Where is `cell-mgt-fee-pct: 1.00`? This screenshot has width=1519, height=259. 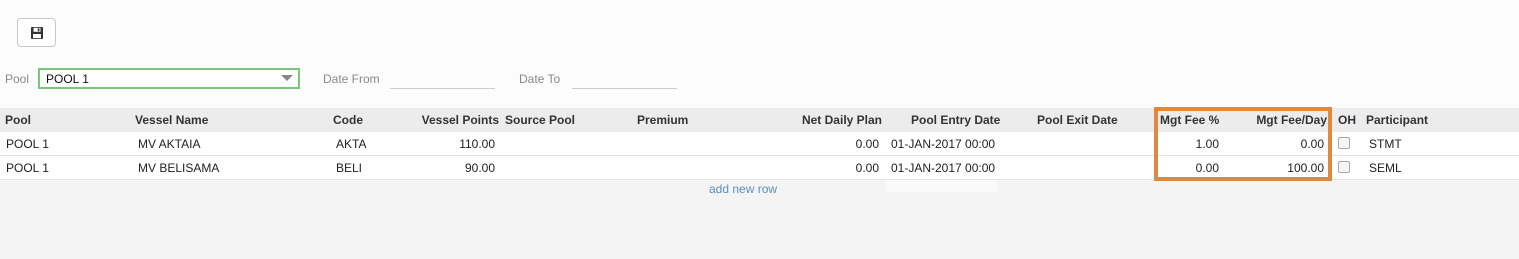
cell-mgt-fee-pct: 1.00 is located at coordinates (1189, 143).